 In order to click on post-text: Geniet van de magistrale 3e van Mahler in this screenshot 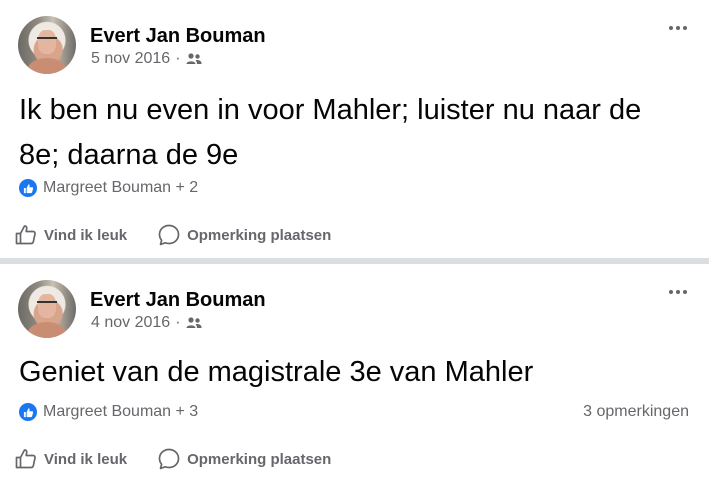, I will do `click(276, 372)`.